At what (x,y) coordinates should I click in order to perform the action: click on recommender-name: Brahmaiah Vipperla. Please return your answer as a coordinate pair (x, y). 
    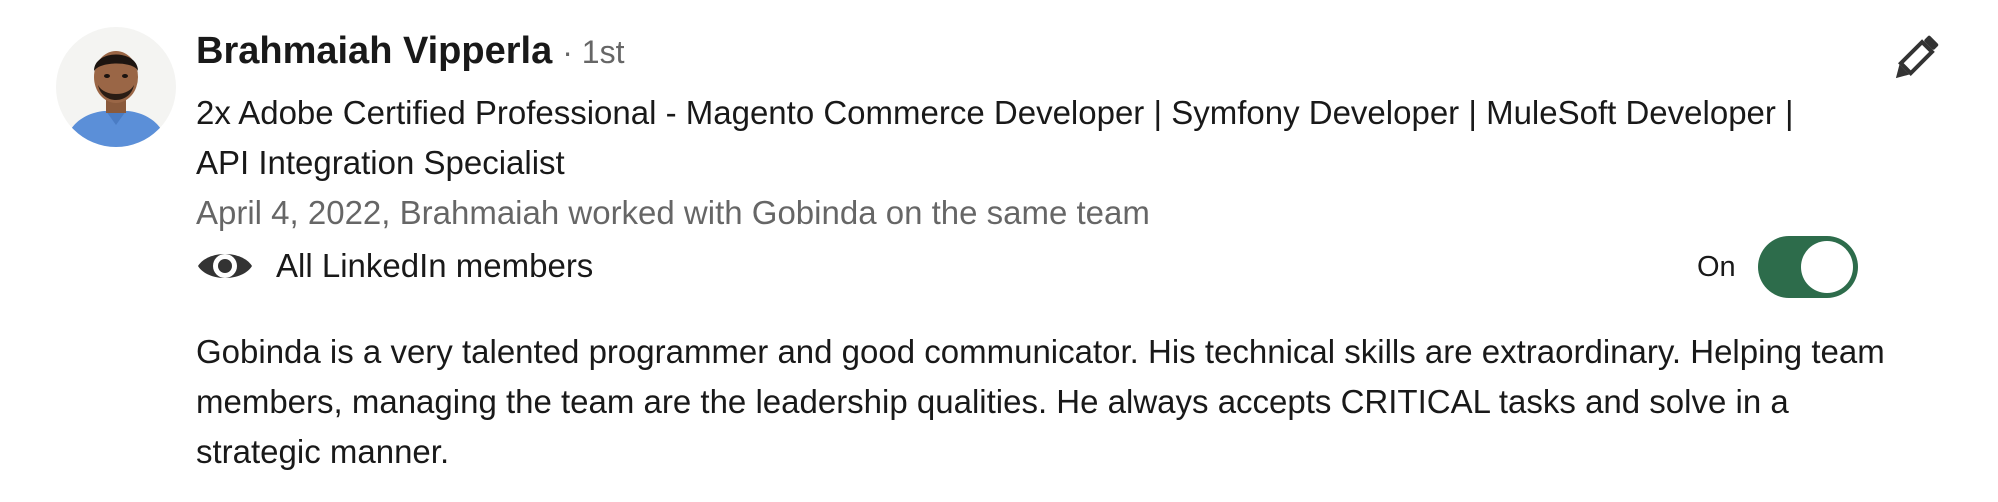
    Looking at the image, I should click on (374, 51).